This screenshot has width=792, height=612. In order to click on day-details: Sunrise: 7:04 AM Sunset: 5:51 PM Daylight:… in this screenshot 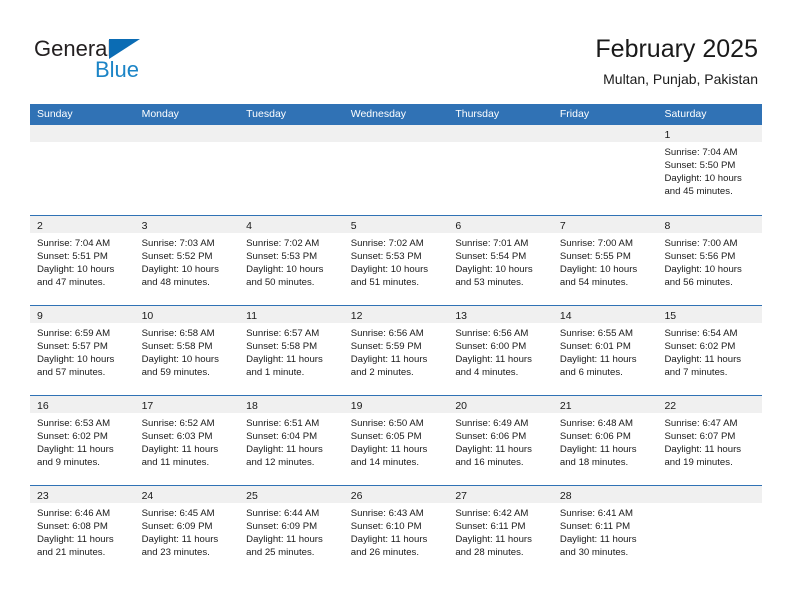, I will do `click(82, 261)`.